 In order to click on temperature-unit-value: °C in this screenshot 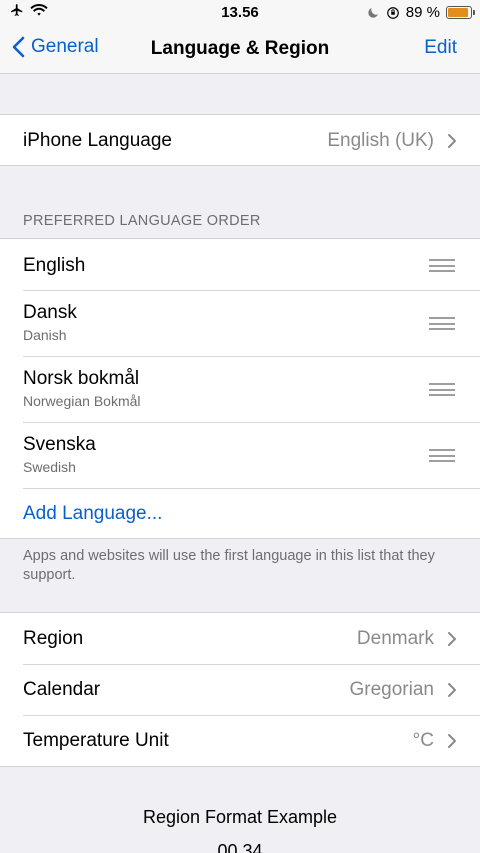, I will do `click(423, 740)`.